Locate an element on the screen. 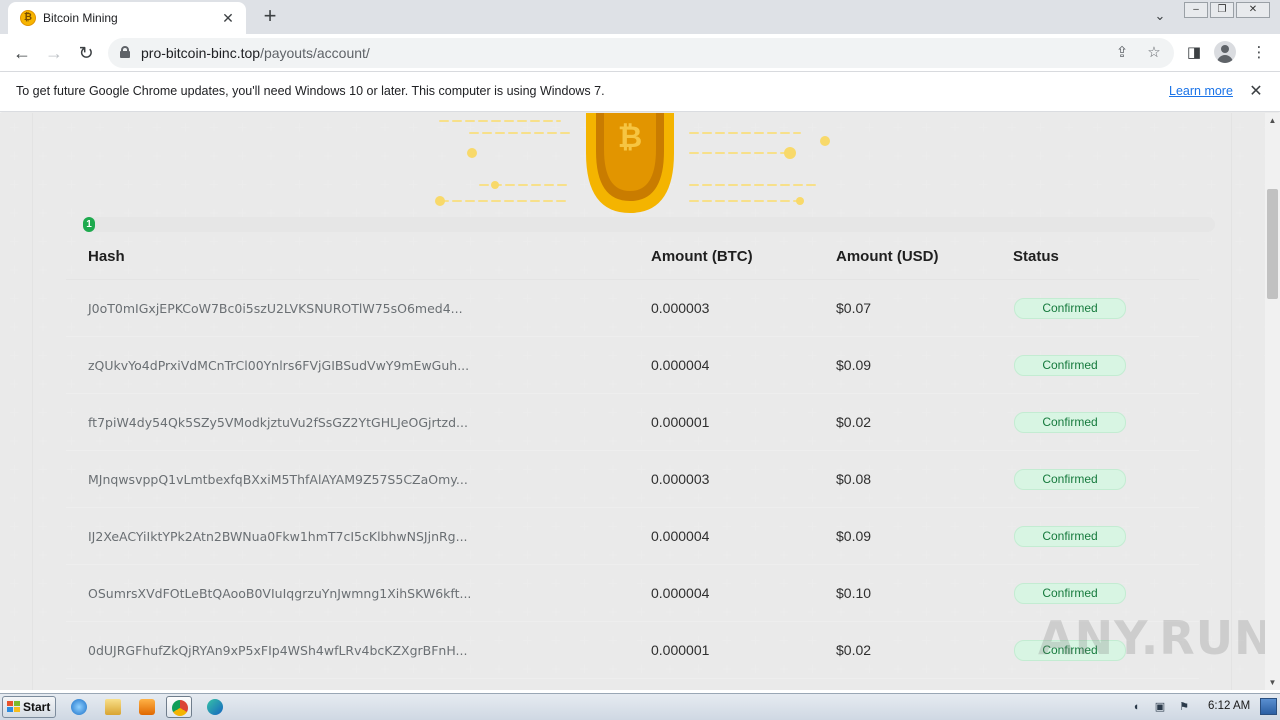 This screenshot has width=1280, height=720. side-panel-icon: ◨ is located at coordinates (1194, 53).